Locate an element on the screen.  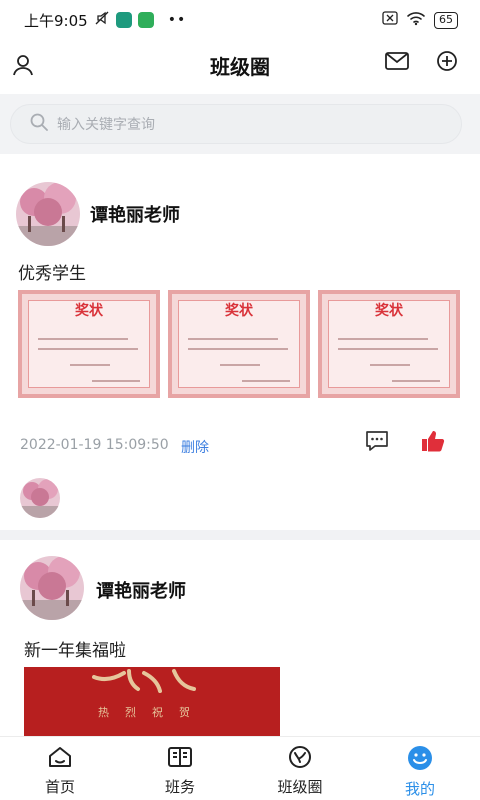
home-icon is located at coordinates (60, 759).